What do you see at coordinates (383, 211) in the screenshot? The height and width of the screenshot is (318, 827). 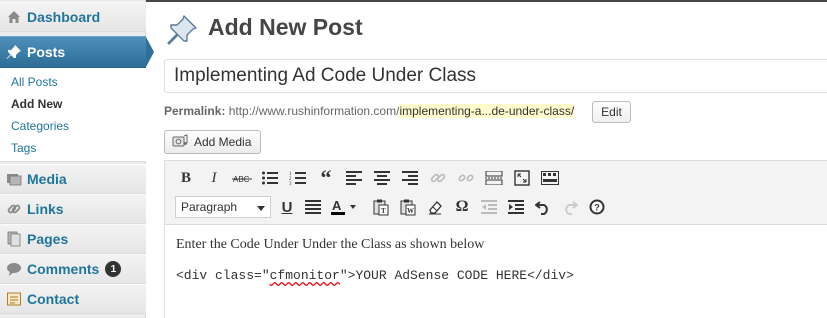 I see `svg-text: T` at bounding box center [383, 211].